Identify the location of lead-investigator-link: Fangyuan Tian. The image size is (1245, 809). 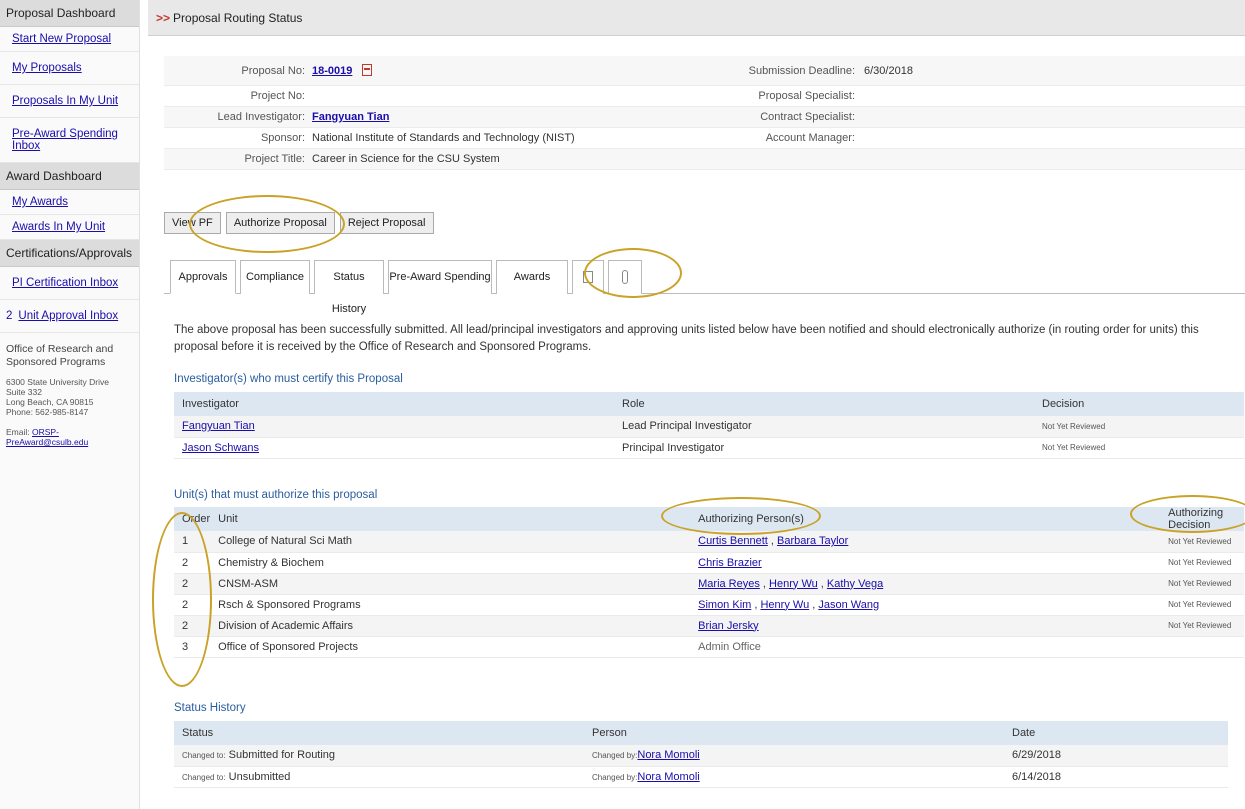
(350, 117).